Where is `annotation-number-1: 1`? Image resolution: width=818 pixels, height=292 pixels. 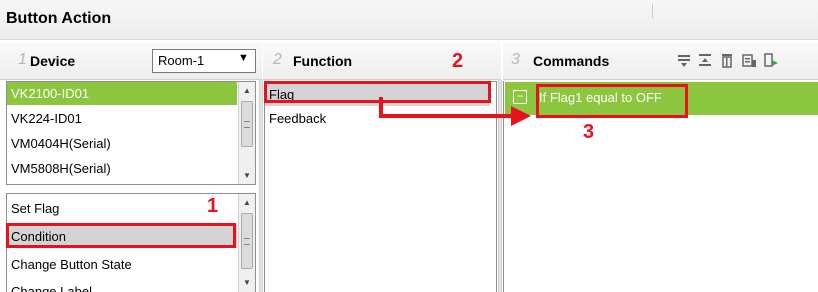 annotation-number-1: 1 is located at coordinates (213, 206).